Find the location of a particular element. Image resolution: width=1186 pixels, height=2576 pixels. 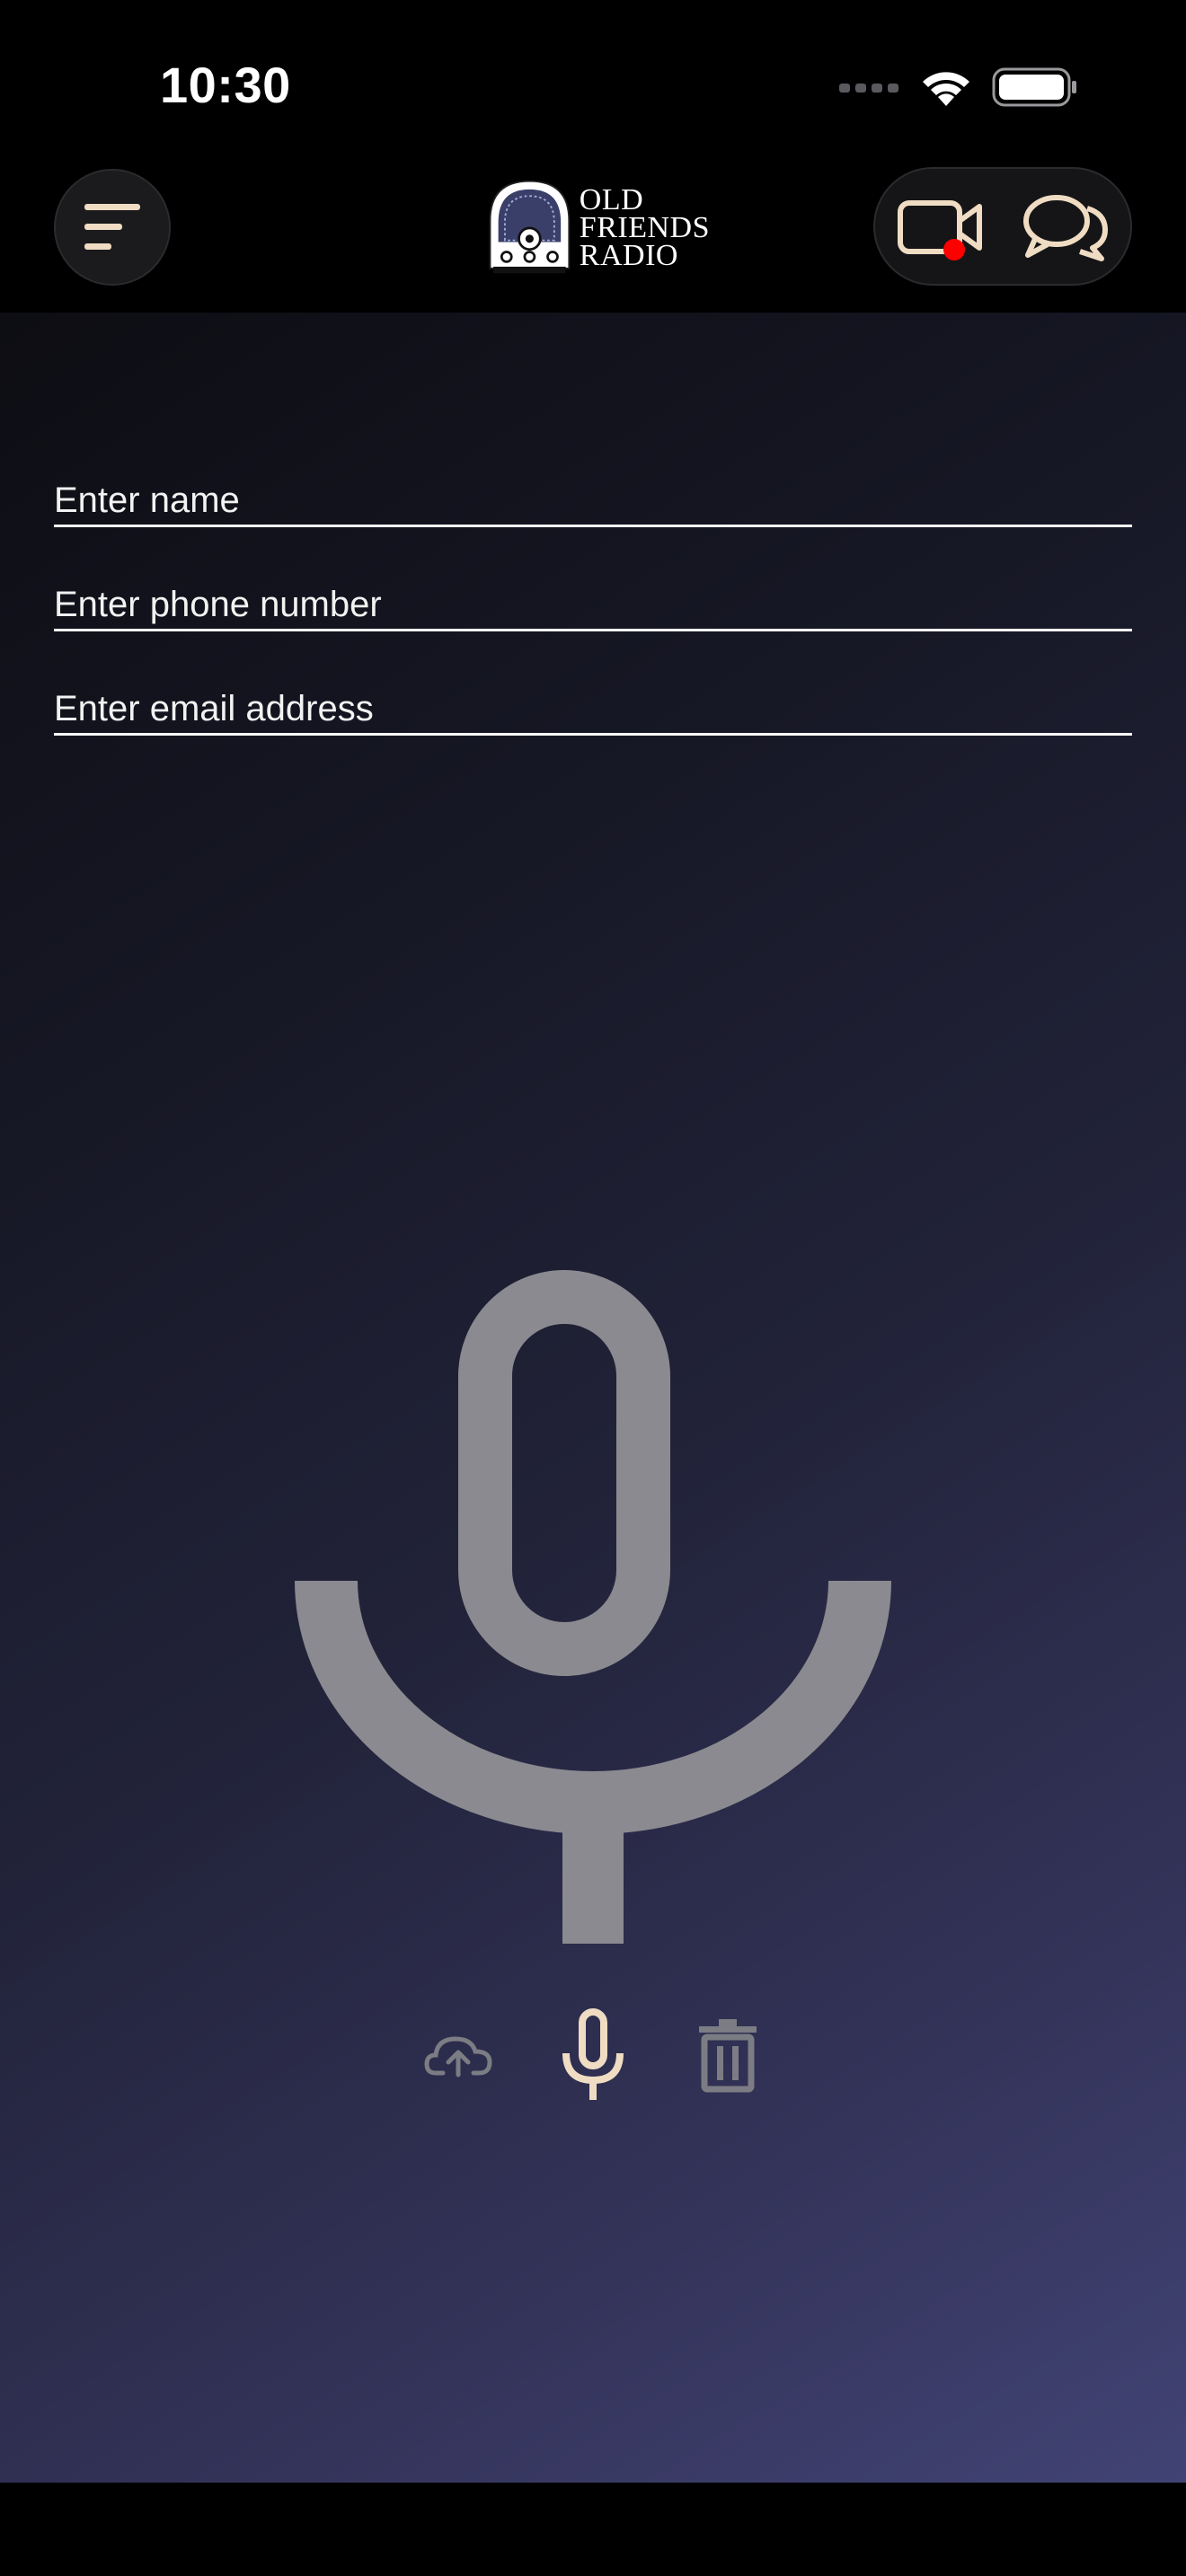

header-actions is located at coordinates (1002, 226).